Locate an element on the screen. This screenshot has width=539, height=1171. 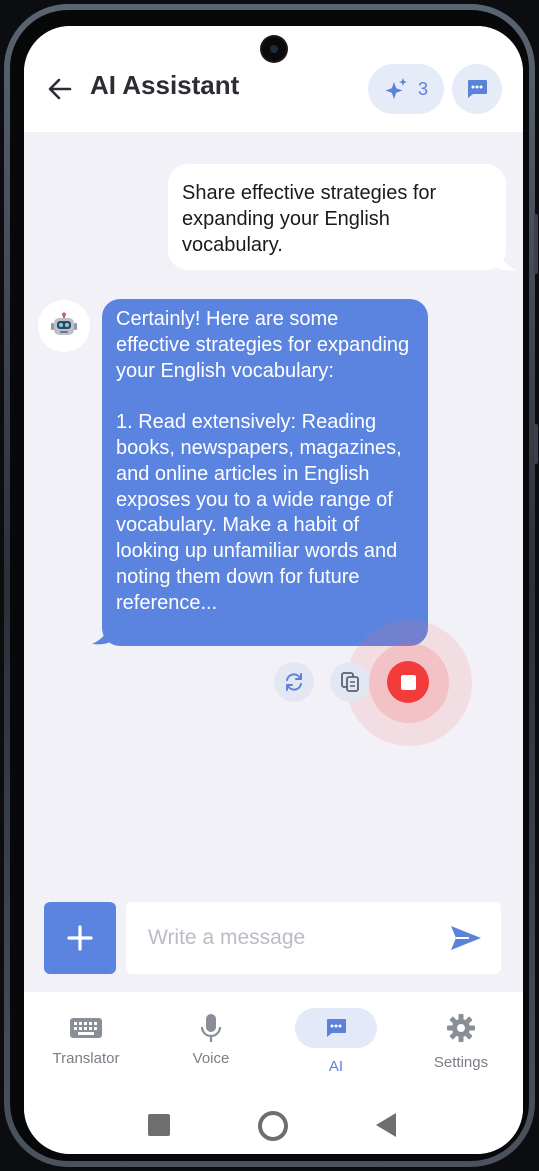
system-navigation-bar is located at coordinates (273, 1126).